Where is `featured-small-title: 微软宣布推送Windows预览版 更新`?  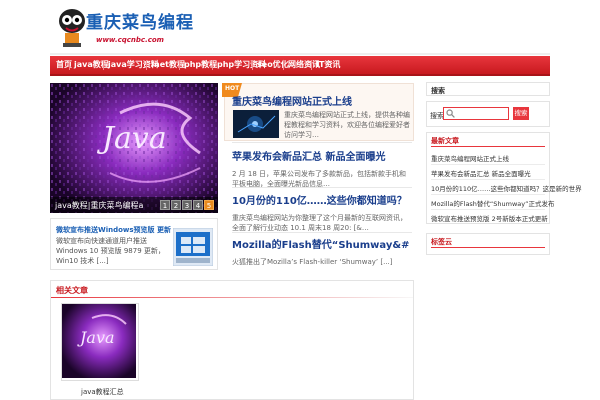
featured-small-title: 微软宣布推送Windows预览版 更新 is located at coordinates (113, 230).